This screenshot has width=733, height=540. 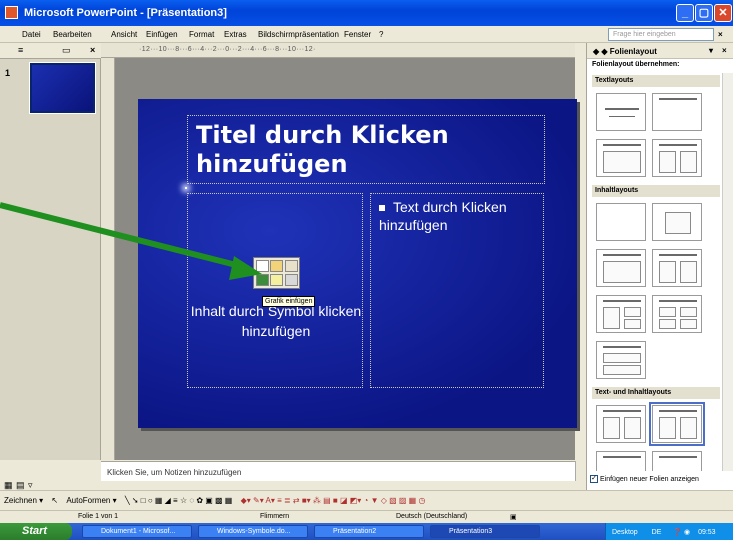 I want to click on layout-title-two-columns, so click(x=677, y=158).